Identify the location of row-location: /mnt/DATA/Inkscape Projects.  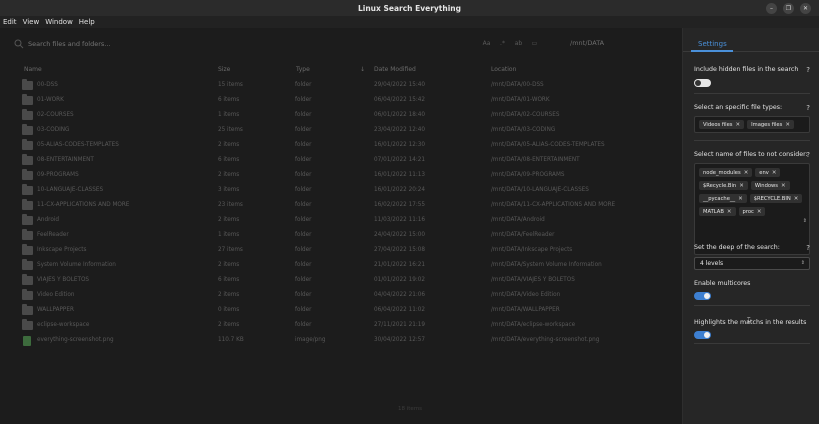
(532, 250).